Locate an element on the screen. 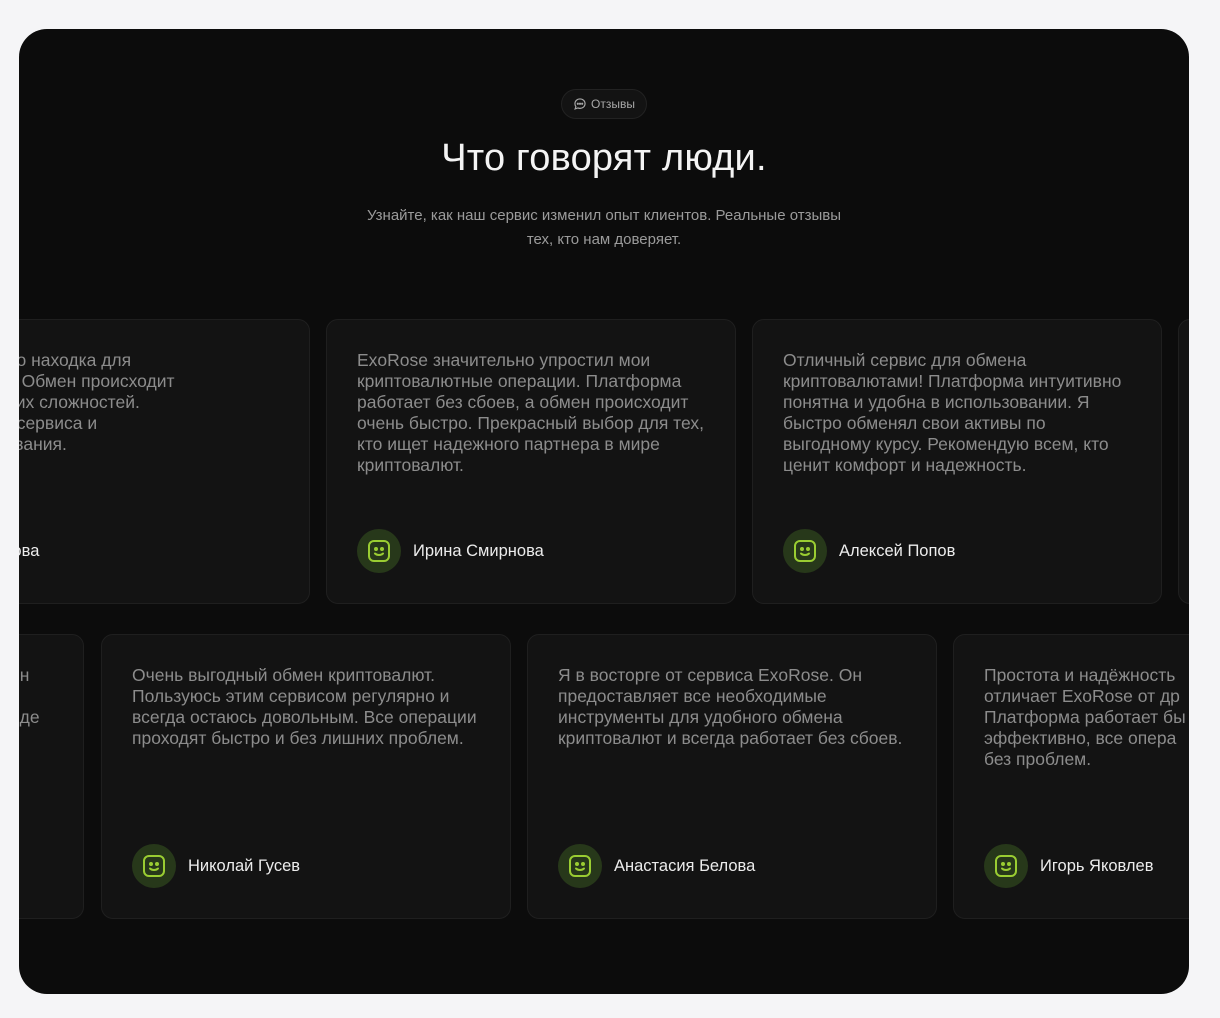 Image resolution: width=1220 pixels, height=1018 pixels. testimonial-author: Анастасия Белова is located at coordinates (656, 866).